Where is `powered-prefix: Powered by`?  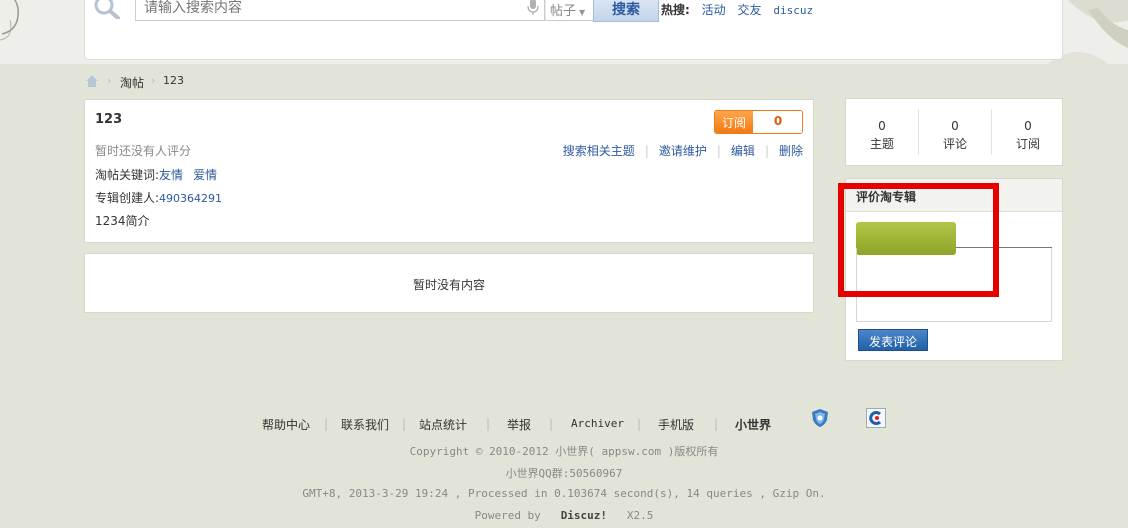 powered-prefix: Powered by is located at coordinates (507, 515).